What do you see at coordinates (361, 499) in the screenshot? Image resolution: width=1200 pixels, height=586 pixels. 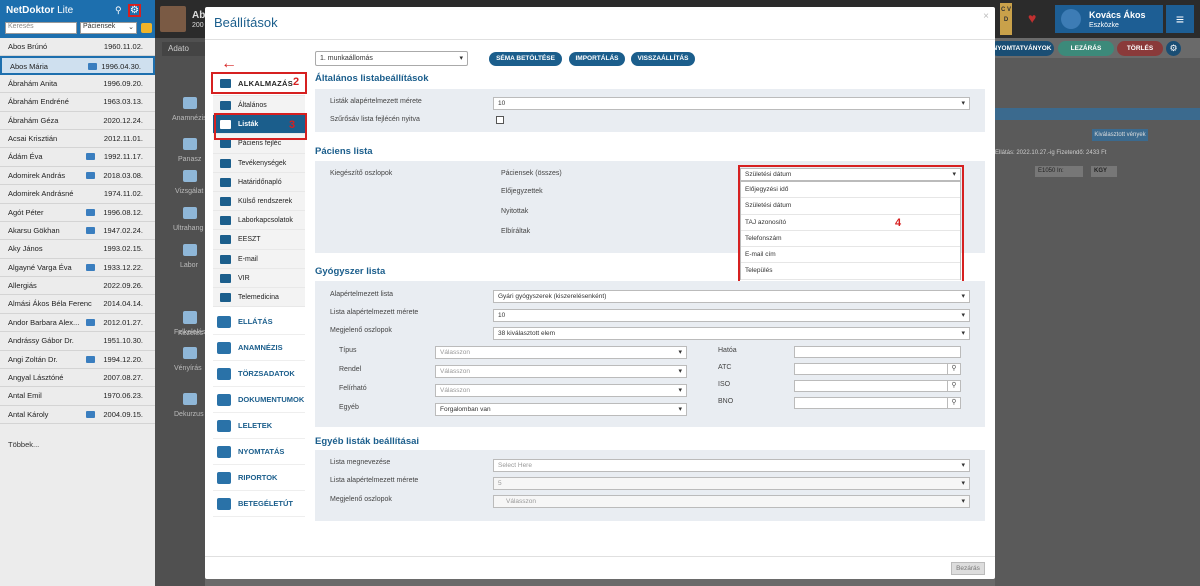 I see `other-columns-label: Megjelenő oszlopok` at bounding box center [361, 499].